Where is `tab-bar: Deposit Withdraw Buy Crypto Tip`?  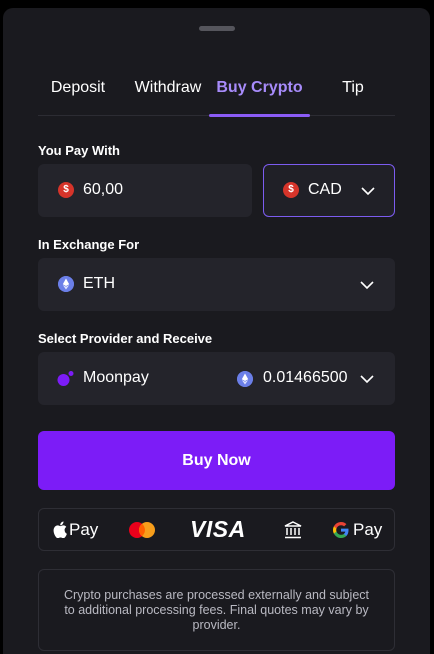 tab-bar: Deposit Withdraw Buy Crypto Tip is located at coordinates (216, 93).